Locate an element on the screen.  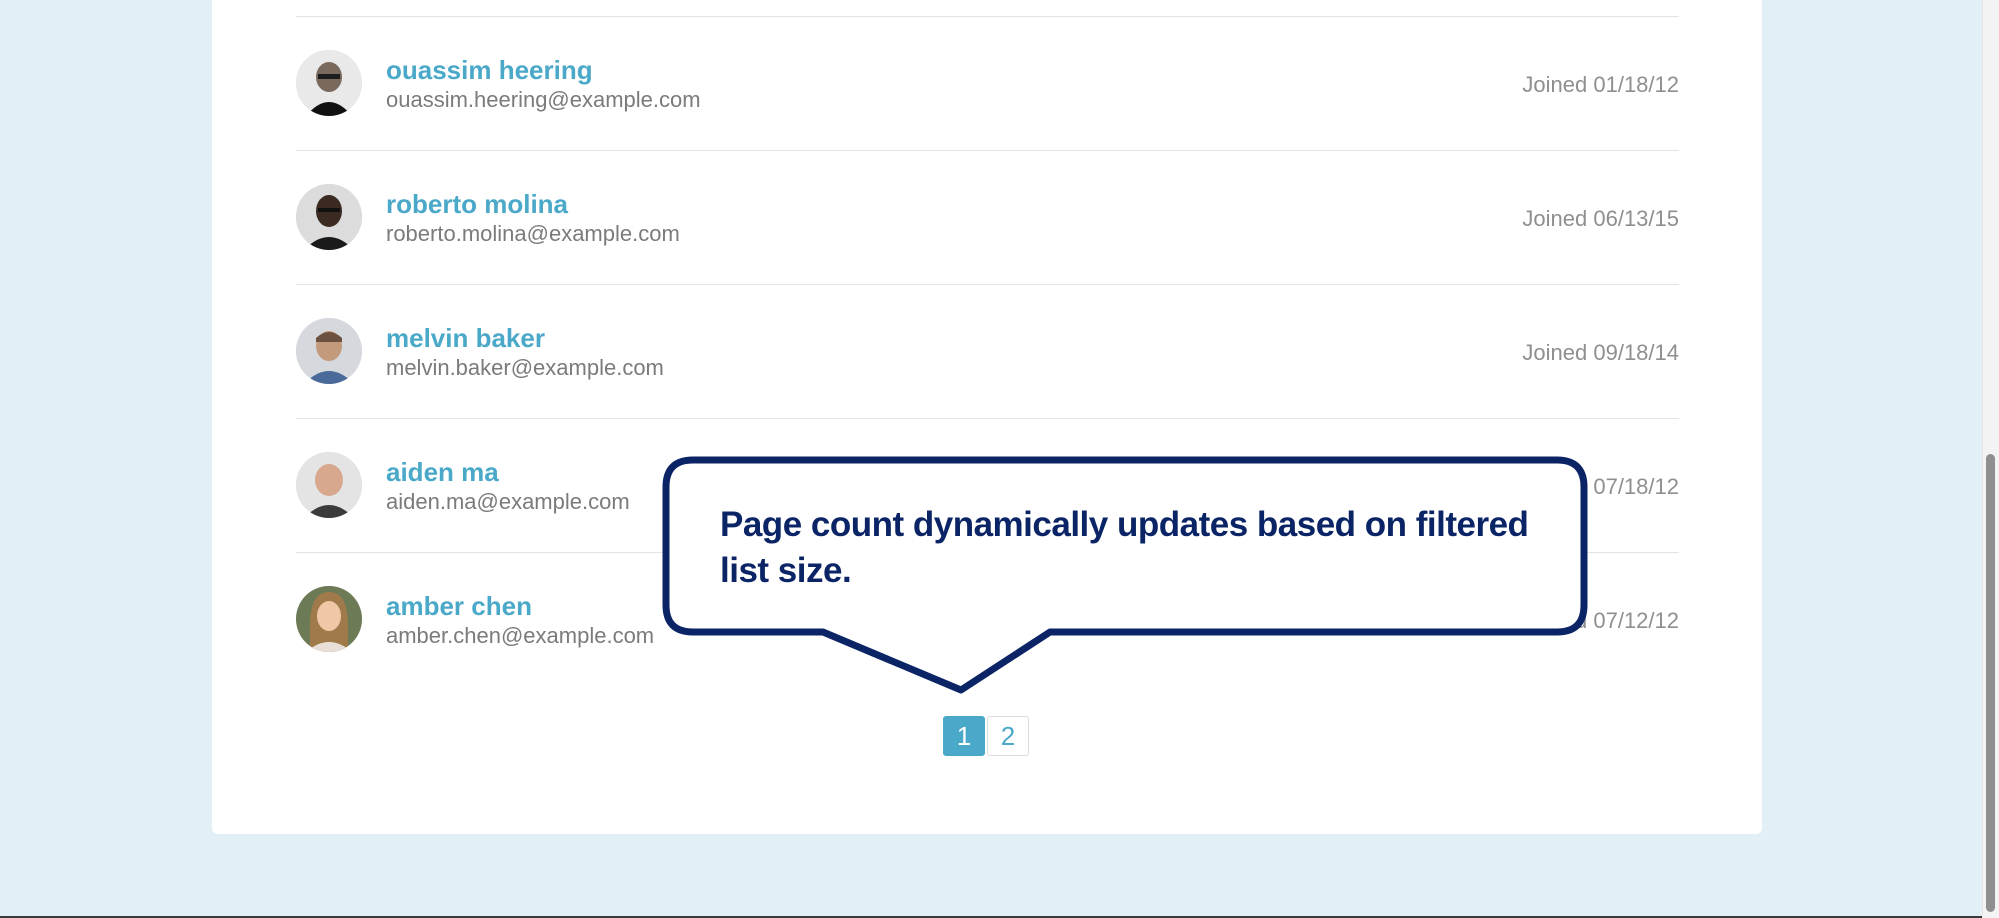
user-email: roberto.molina@example.com is located at coordinates (533, 233).